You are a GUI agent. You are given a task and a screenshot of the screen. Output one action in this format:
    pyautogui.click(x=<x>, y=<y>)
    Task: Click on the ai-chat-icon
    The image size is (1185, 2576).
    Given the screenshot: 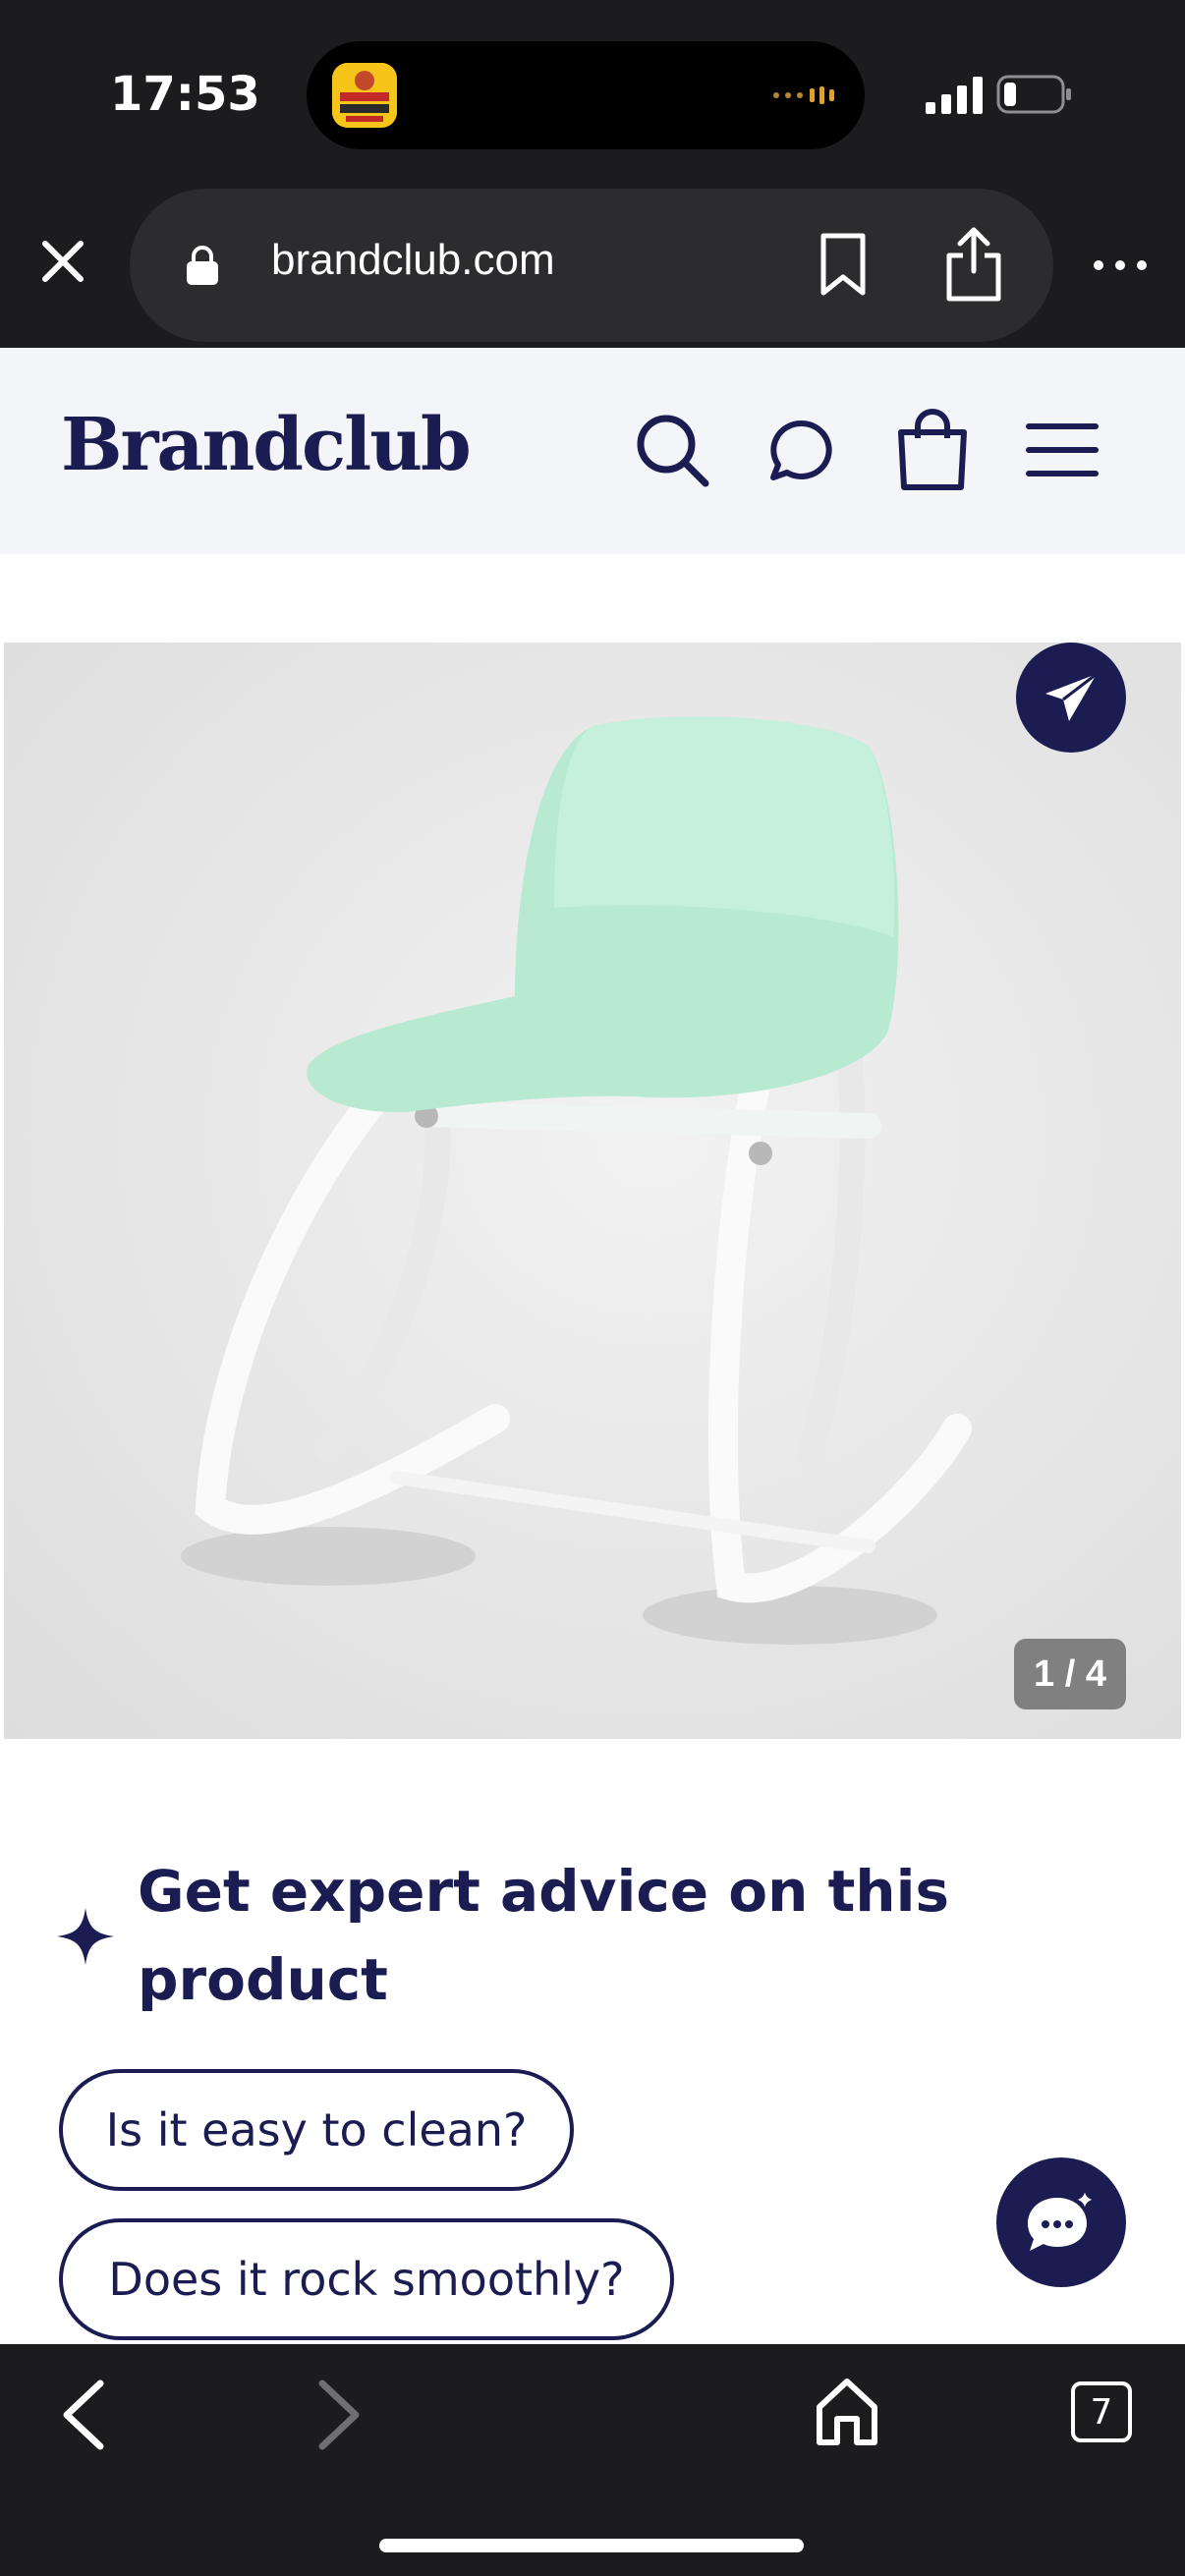 What is the action you would take?
    pyautogui.click(x=1063, y=2219)
    